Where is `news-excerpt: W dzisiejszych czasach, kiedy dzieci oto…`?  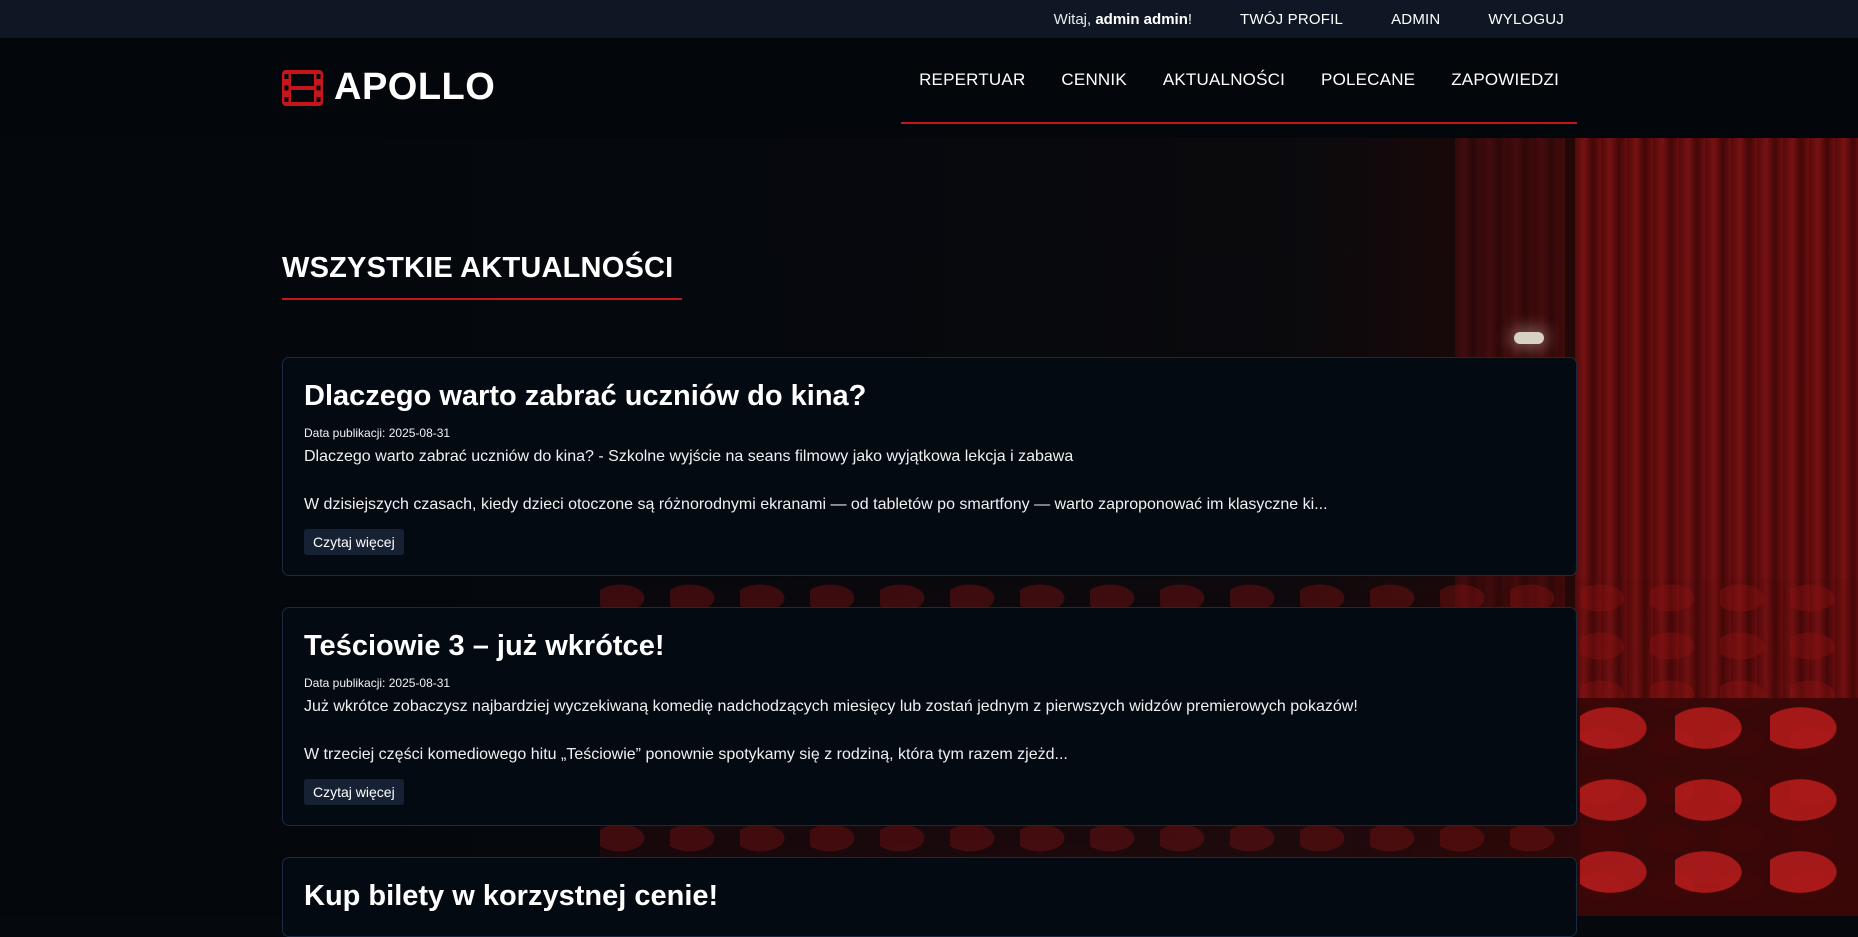 news-excerpt: W dzisiejszych czasach, kiedy dzieci oto… is located at coordinates (816, 504).